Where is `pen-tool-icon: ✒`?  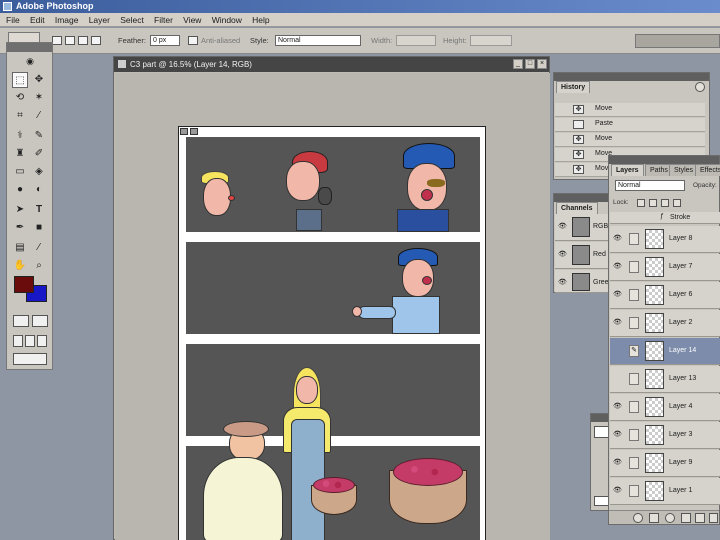 pen-tool-icon: ✒ is located at coordinates (20, 228).